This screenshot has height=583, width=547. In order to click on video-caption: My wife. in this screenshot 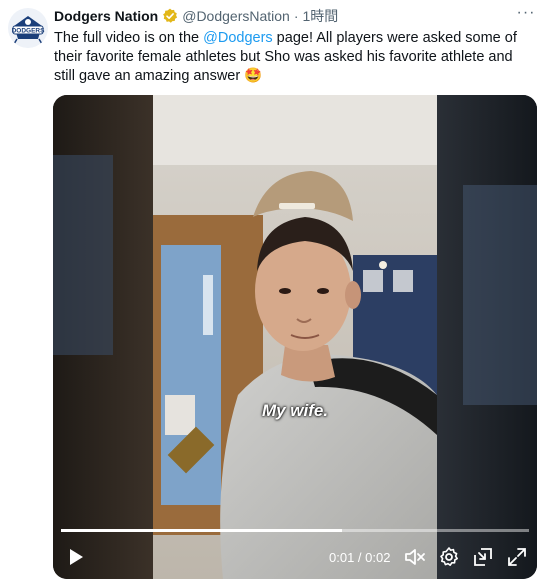, I will do `click(295, 410)`.